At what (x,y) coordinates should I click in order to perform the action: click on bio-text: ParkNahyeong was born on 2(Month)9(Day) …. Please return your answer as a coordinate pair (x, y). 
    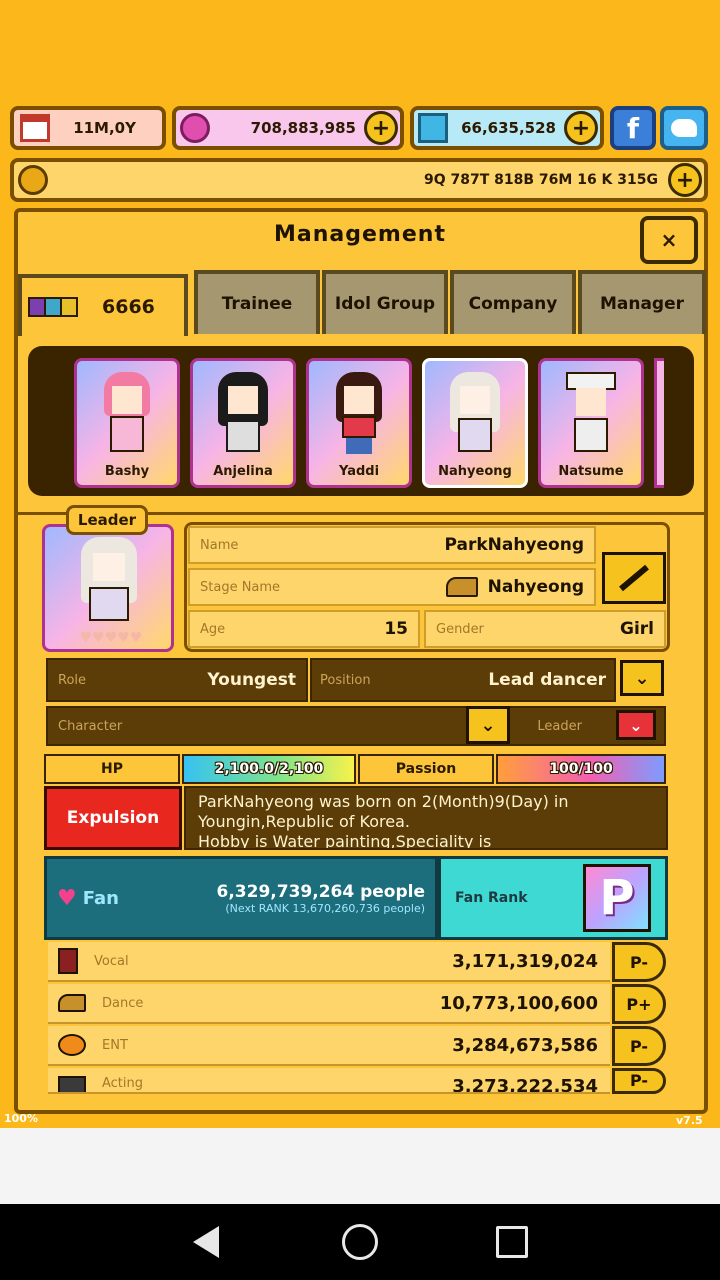
    Looking at the image, I should click on (383, 821).